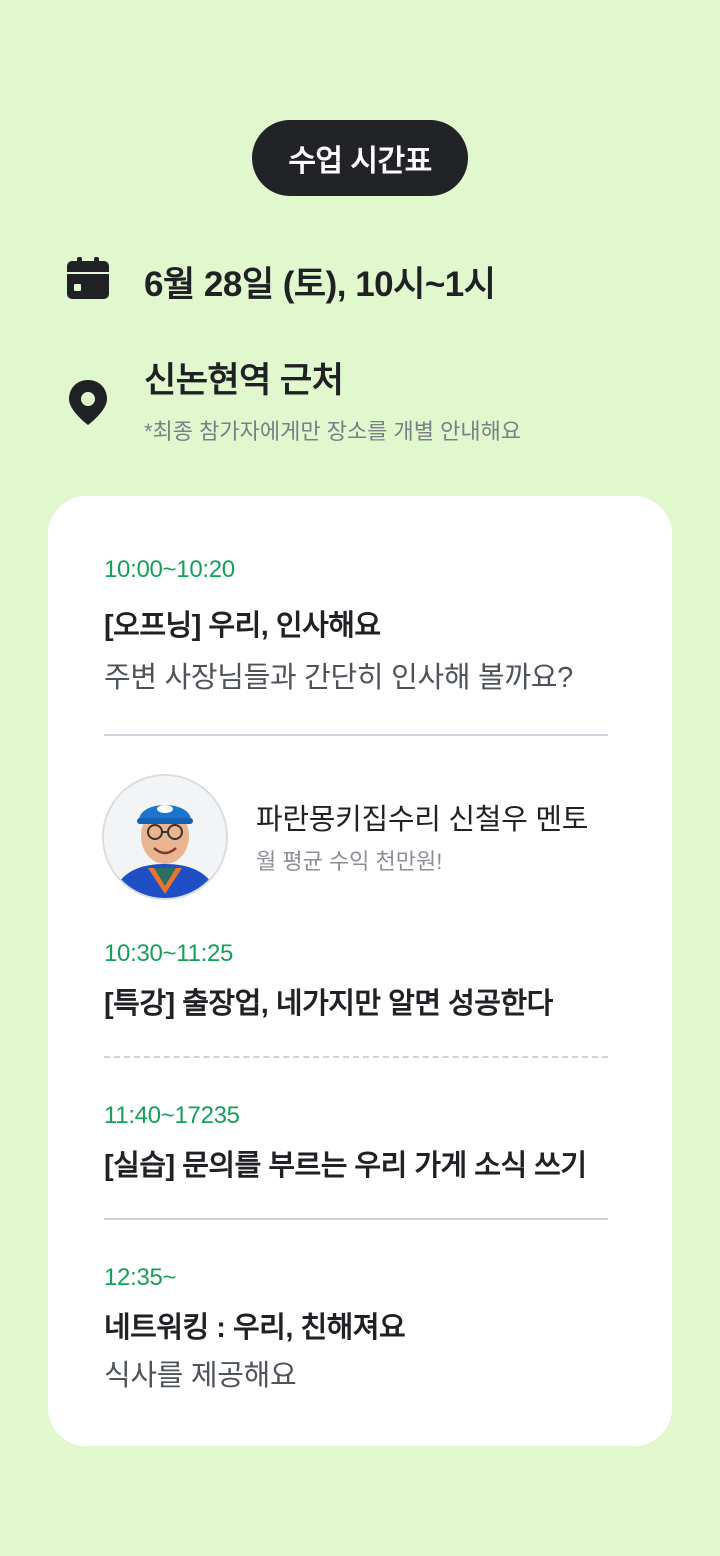 This screenshot has width=720, height=1556. Describe the element at coordinates (422, 820) in the screenshot. I see `mentor-name: 파란몽키집수리 신철우 멘토` at that location.